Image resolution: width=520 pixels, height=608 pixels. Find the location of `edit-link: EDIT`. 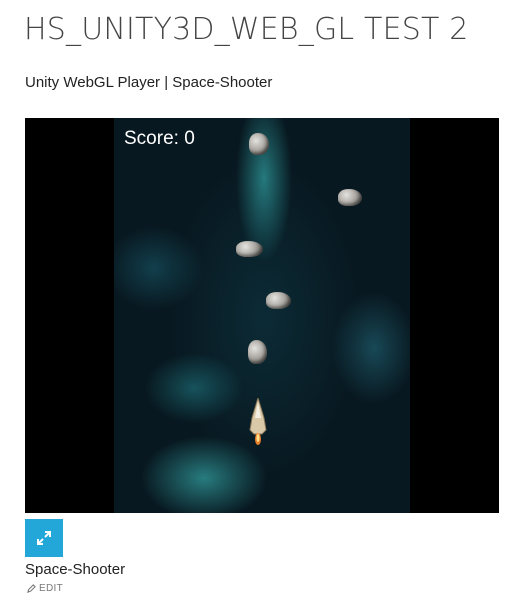

edit-link: EDIT is located at coordinates (45, 588).